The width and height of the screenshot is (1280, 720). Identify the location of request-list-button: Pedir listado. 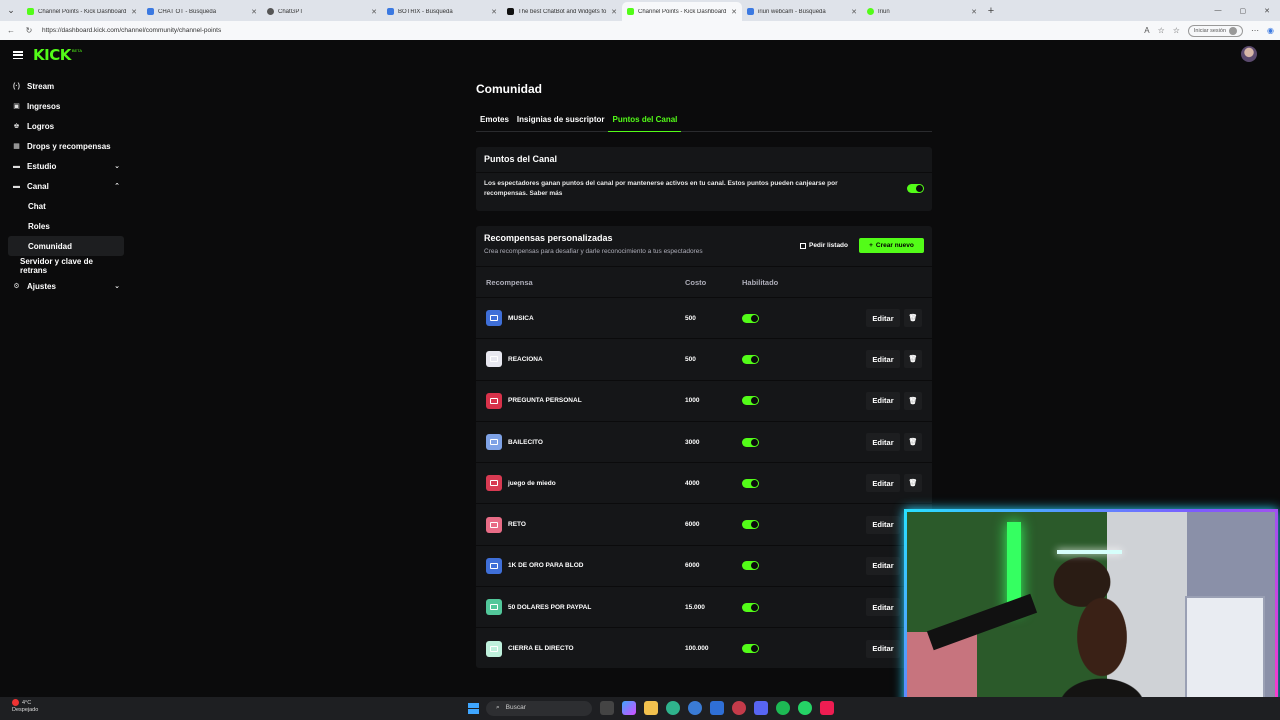
(824, 245).